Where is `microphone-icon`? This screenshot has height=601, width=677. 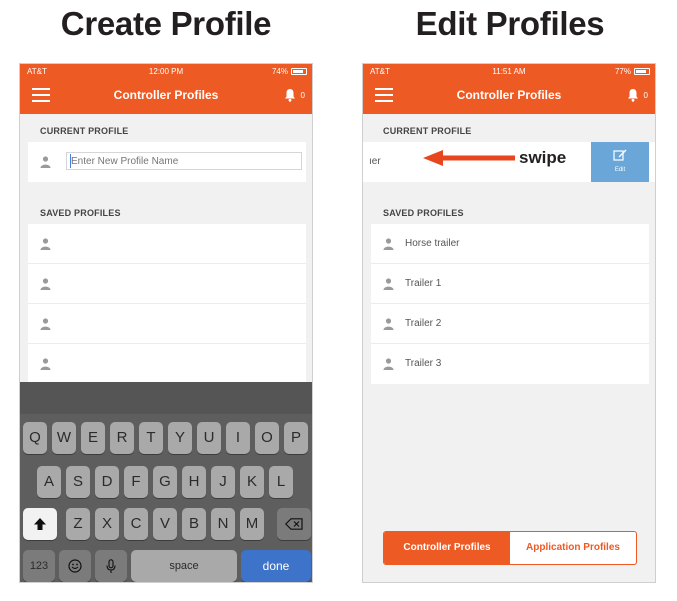 microphone-icon is located at coordinates (111, 566).